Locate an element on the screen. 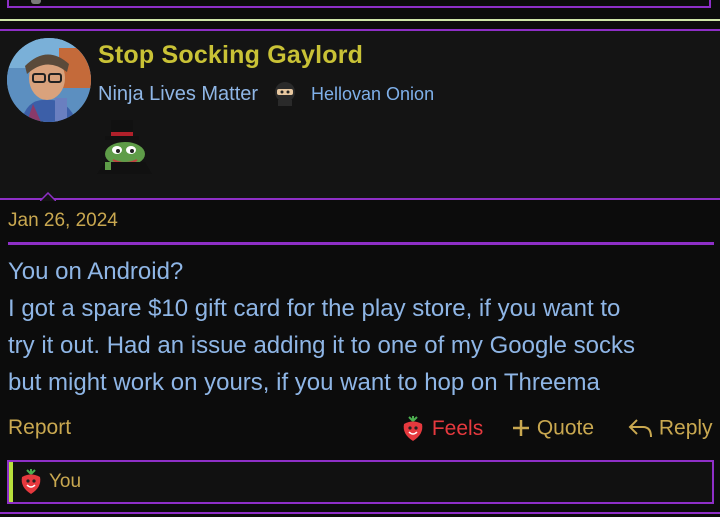 Image resolution: width=720 pixels, height=517 pixels. plus-icon is located at coordinates (521, 428).